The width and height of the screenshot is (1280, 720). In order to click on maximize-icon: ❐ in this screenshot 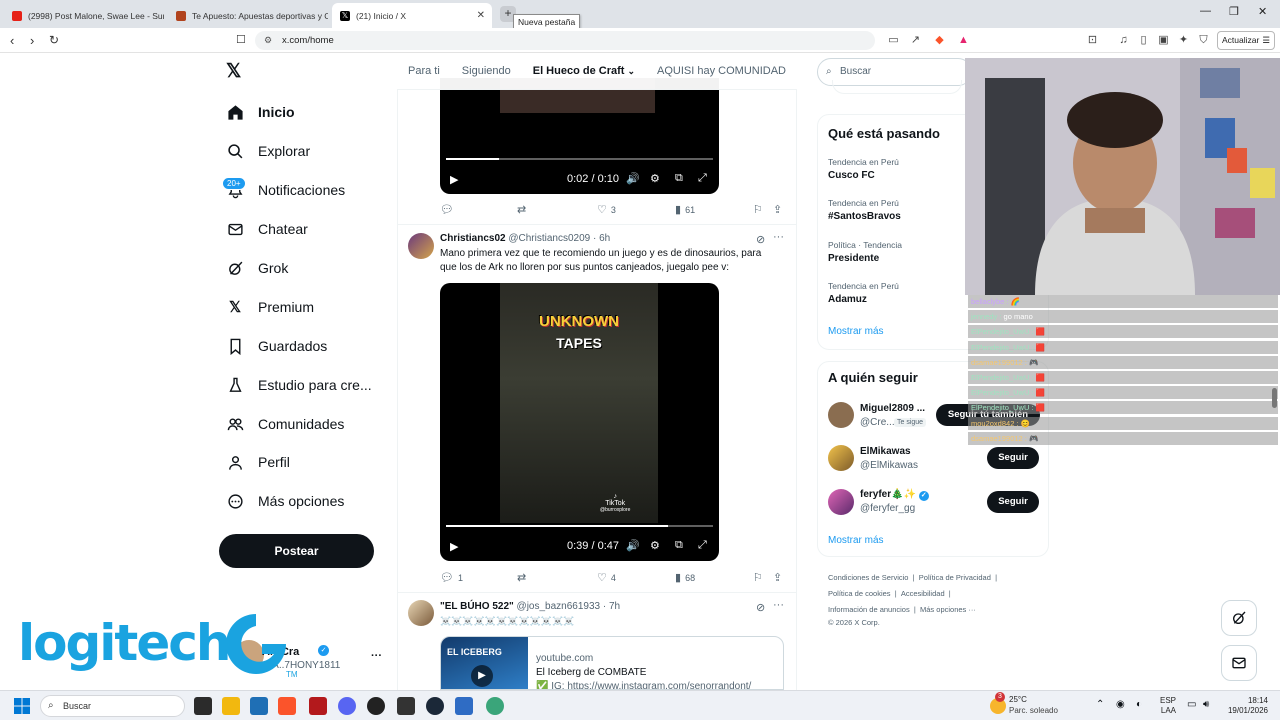, I will do `click(1234, 11)`.